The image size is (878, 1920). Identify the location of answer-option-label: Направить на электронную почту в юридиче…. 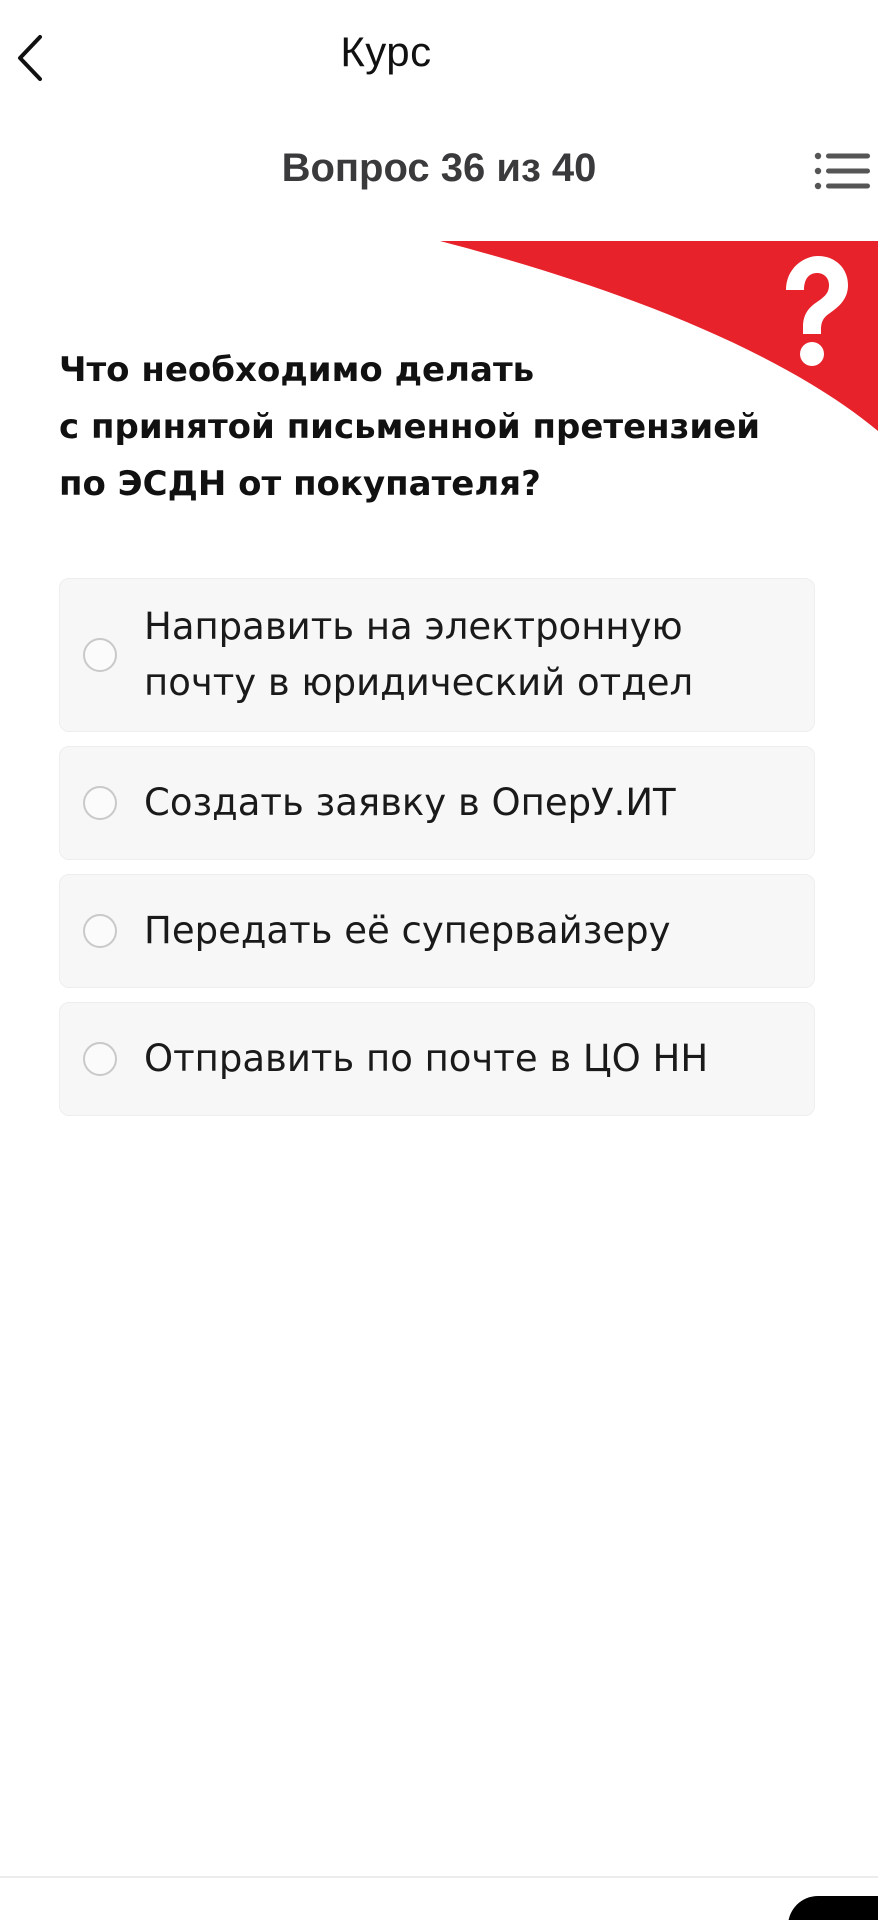
(419, 654).